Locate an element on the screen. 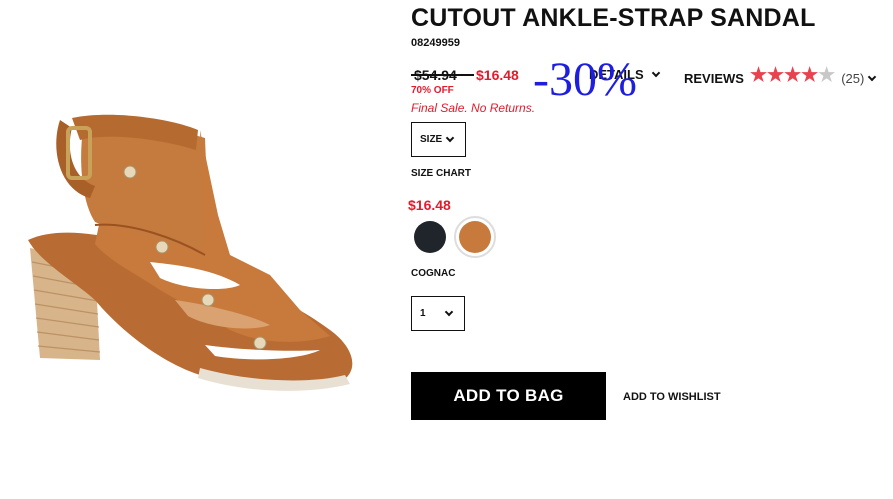  final-sale-note: Final Sale. No Returns. is located at coordinates (473, 108).